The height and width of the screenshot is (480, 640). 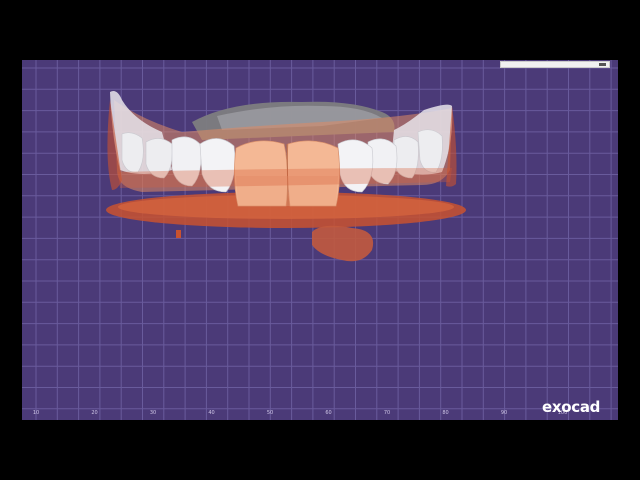 I want to click on ruler-label: 70, so click(x=387, y=413).